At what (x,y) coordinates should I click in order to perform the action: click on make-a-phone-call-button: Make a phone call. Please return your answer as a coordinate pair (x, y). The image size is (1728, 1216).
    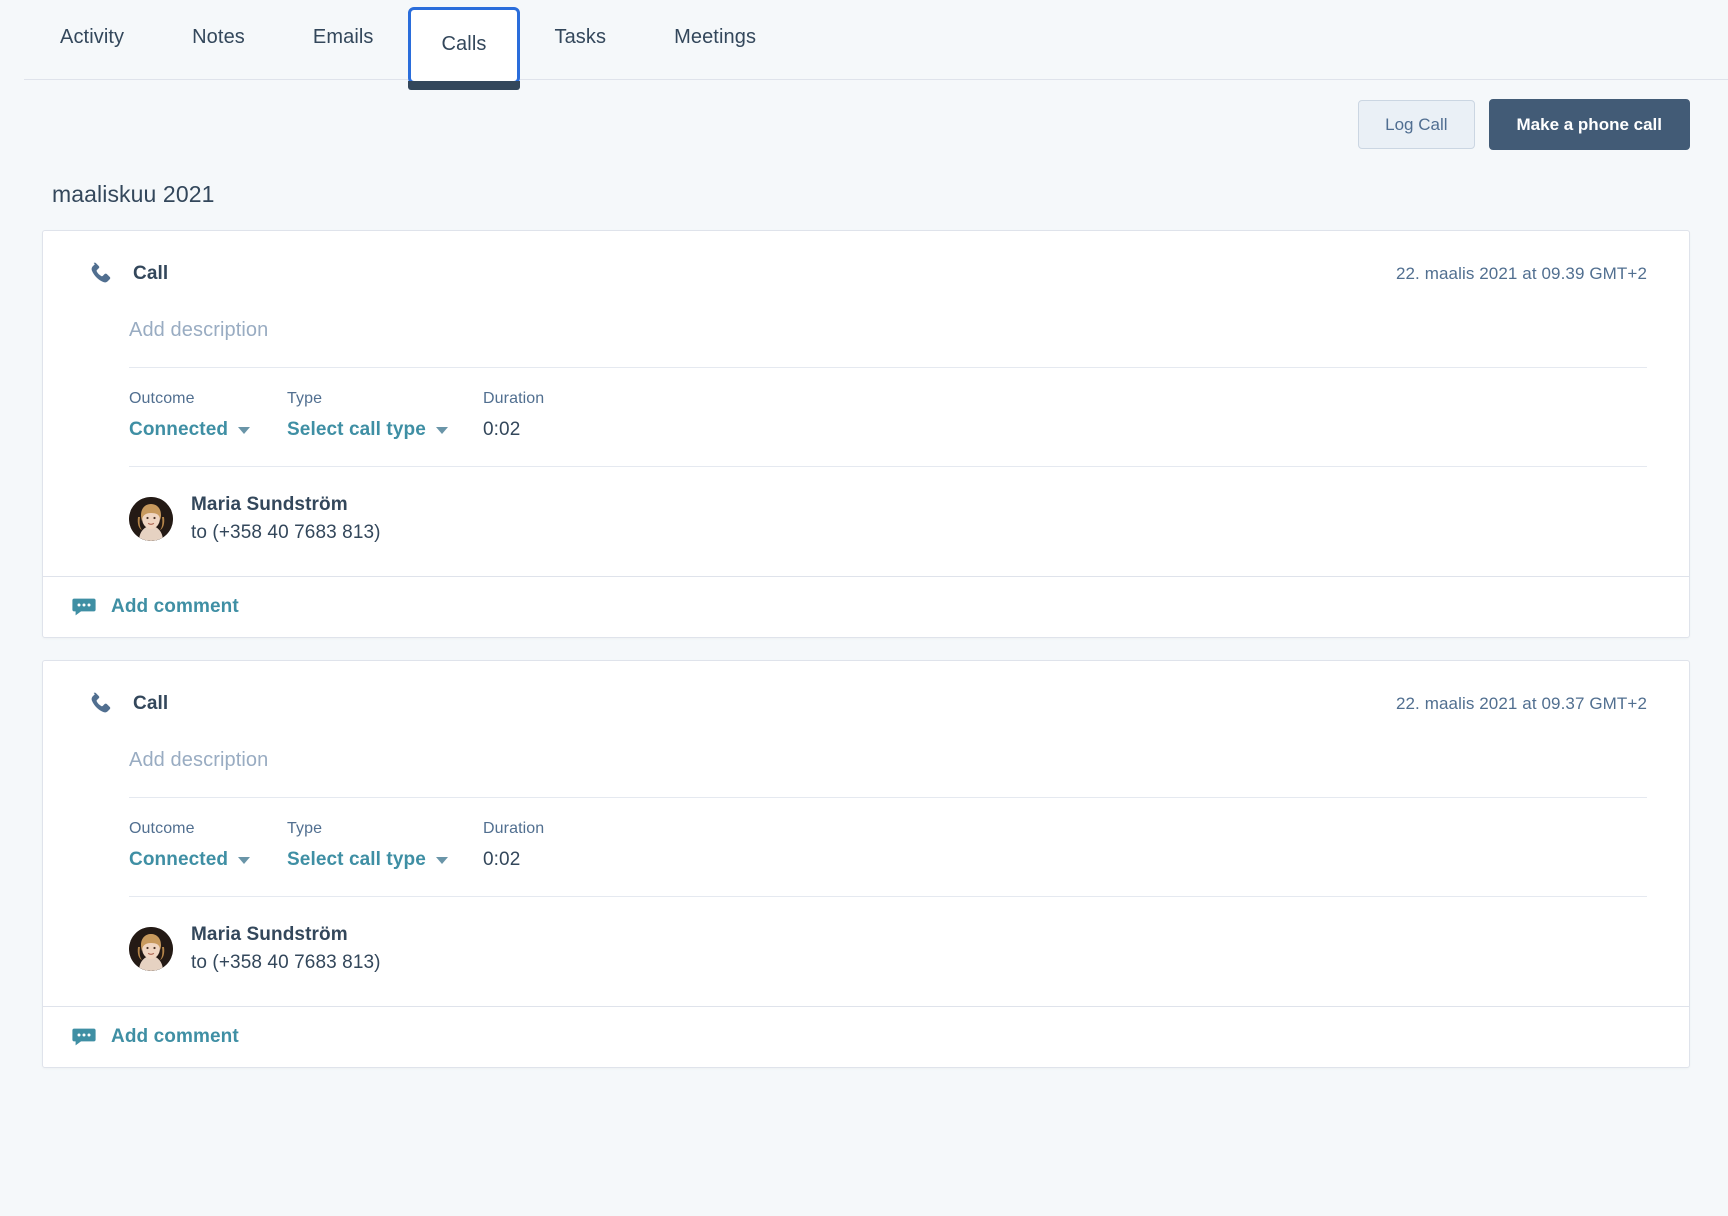
    Looking at the image, I should click on (1589, 124).